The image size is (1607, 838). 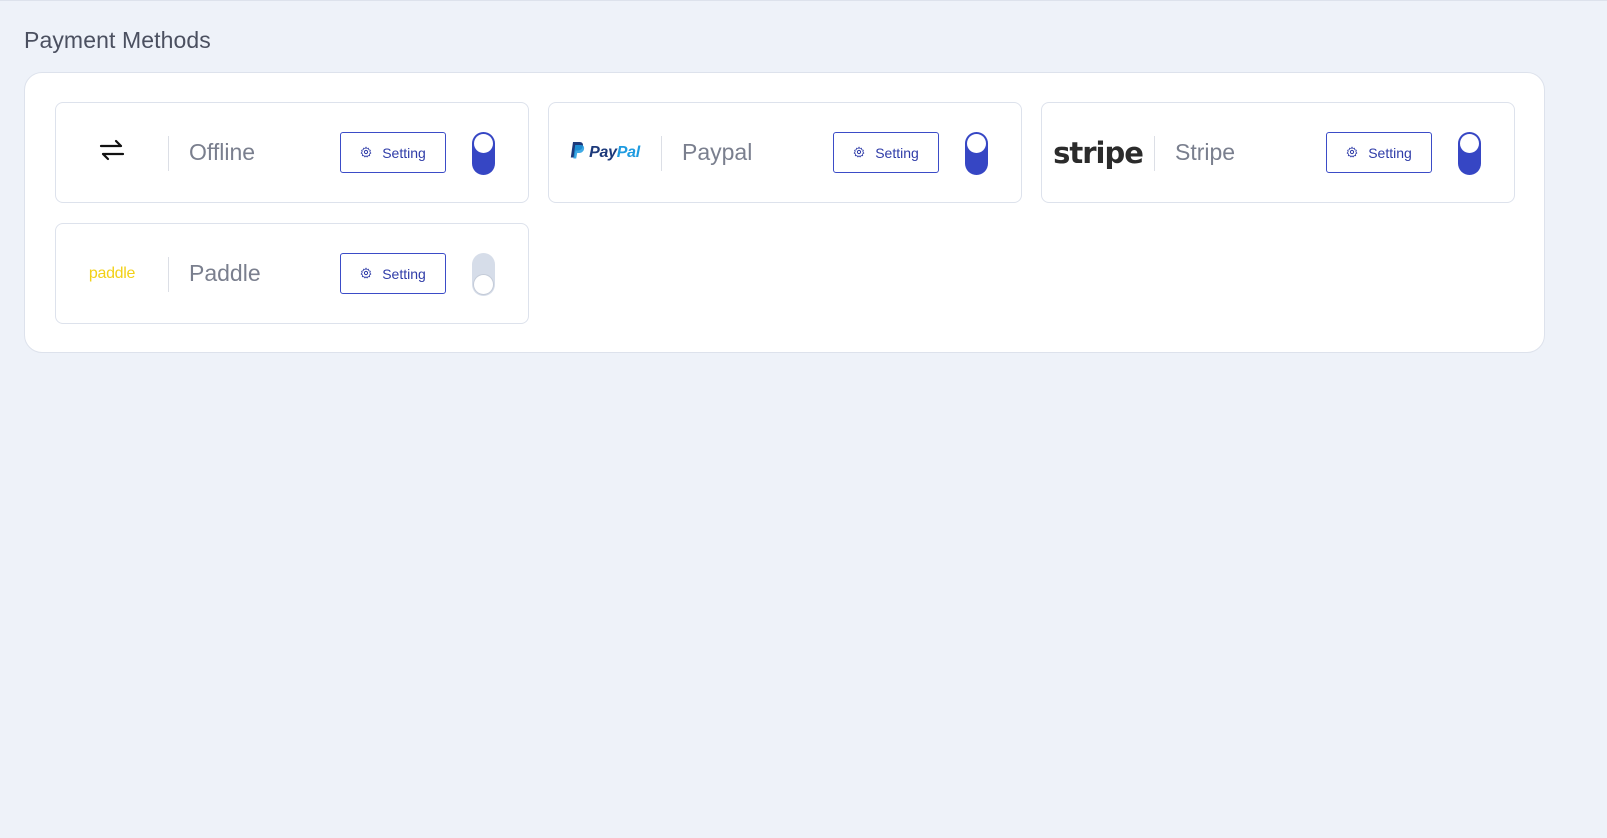 I want to click on stripe-logo: stripe, so click(x=1098, y=152).